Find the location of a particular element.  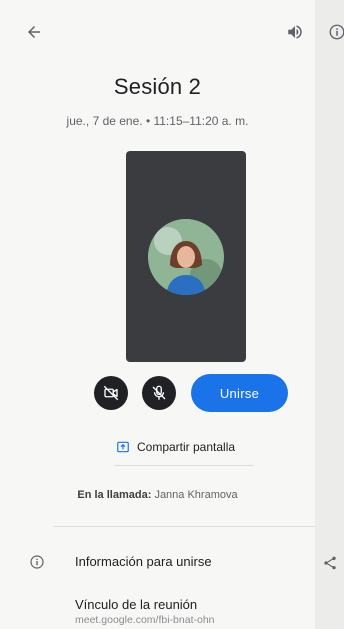

camera-off-icon is located at coordinates (111, 393).